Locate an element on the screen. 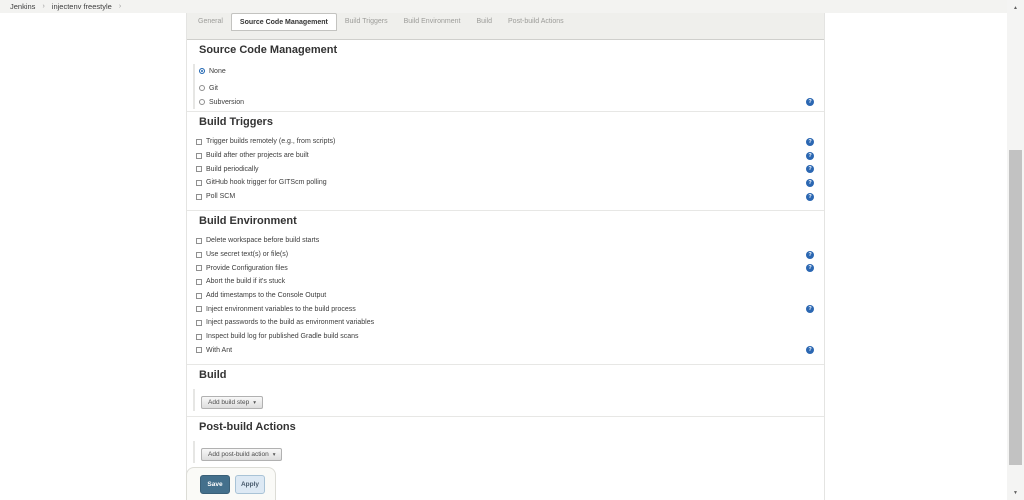 Image resolution: width=1024 pixels, height=500 pixels. checkbox-build-after-projects is located at coordinates (199, 155).